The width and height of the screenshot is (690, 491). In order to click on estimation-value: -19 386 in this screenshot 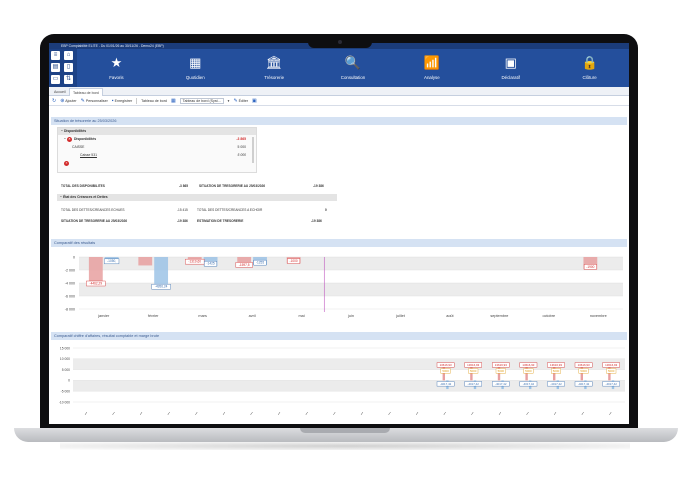, I will do `click(316, 221)`.